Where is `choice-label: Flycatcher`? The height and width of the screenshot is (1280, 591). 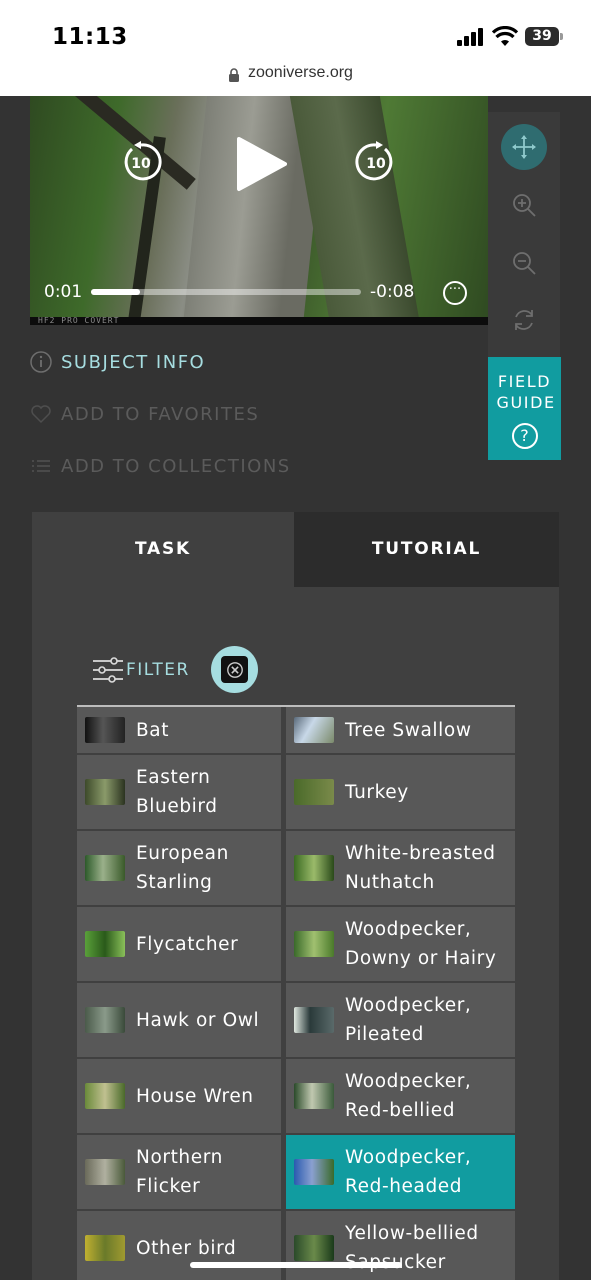
choice-label: Flycatcher is located at coordinates (187, 944).